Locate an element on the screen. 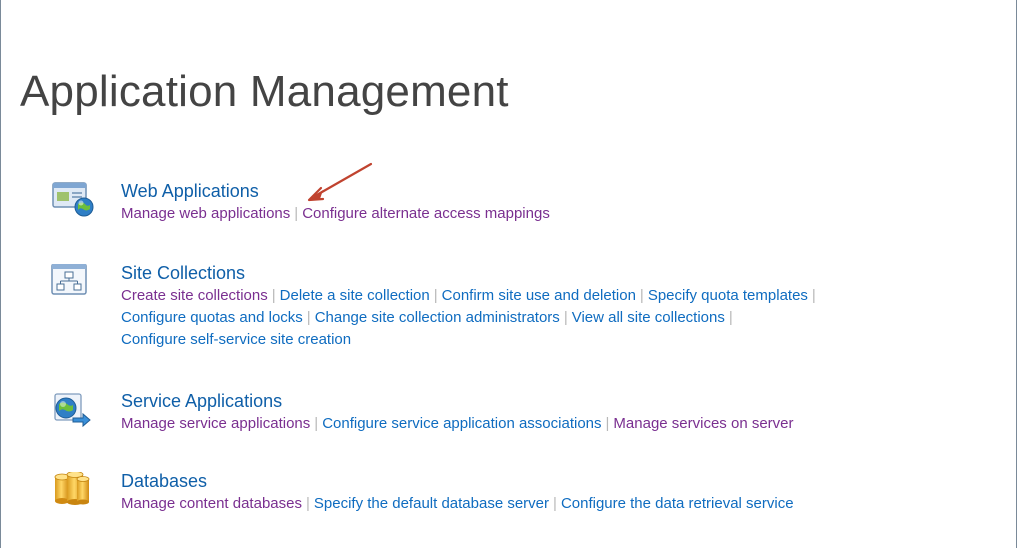 This screenshot has width=1018, height=548. manage-content-databases-link: Manage content databases is located at coordinates (211, 503).